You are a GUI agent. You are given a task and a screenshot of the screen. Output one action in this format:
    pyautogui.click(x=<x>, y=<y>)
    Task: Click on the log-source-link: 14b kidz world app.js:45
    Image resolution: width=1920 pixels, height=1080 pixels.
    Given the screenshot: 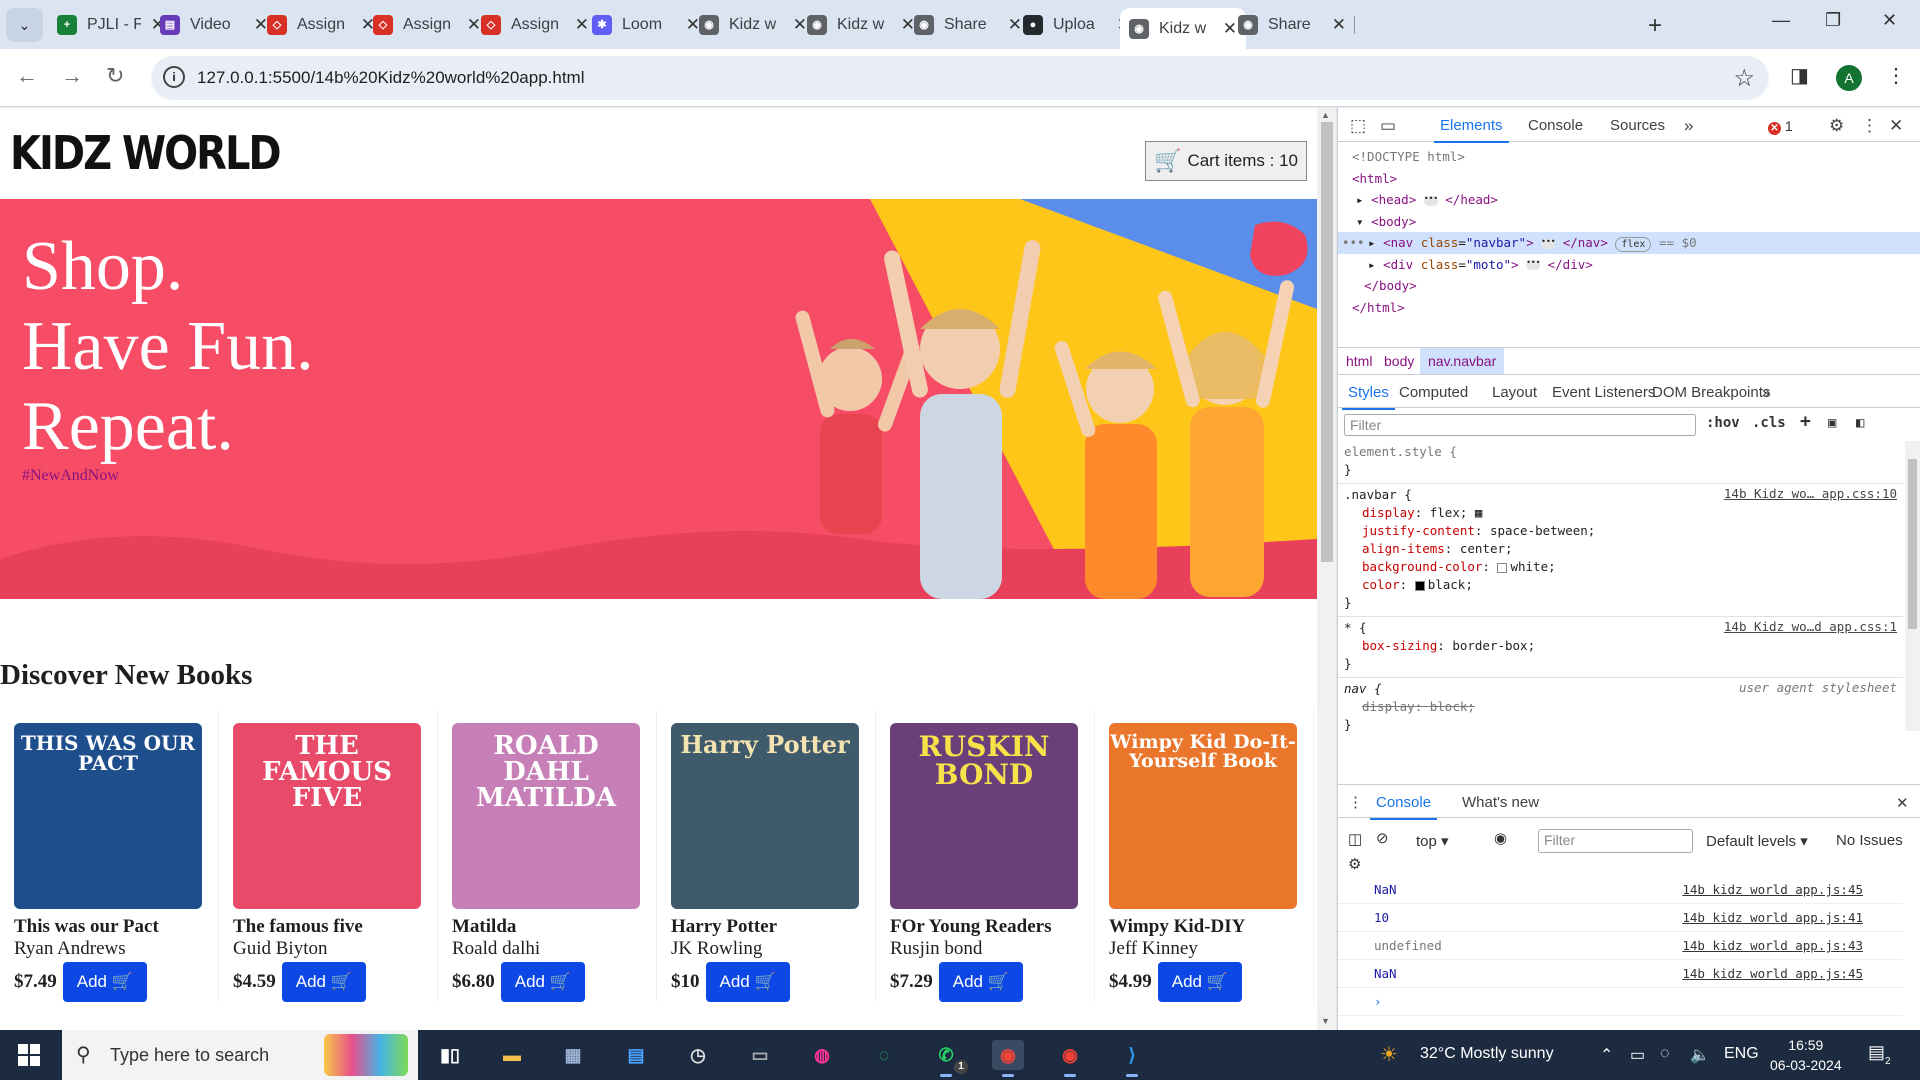 What is the action you would take?
    pyautogui.click(x=1772, y=974)
    